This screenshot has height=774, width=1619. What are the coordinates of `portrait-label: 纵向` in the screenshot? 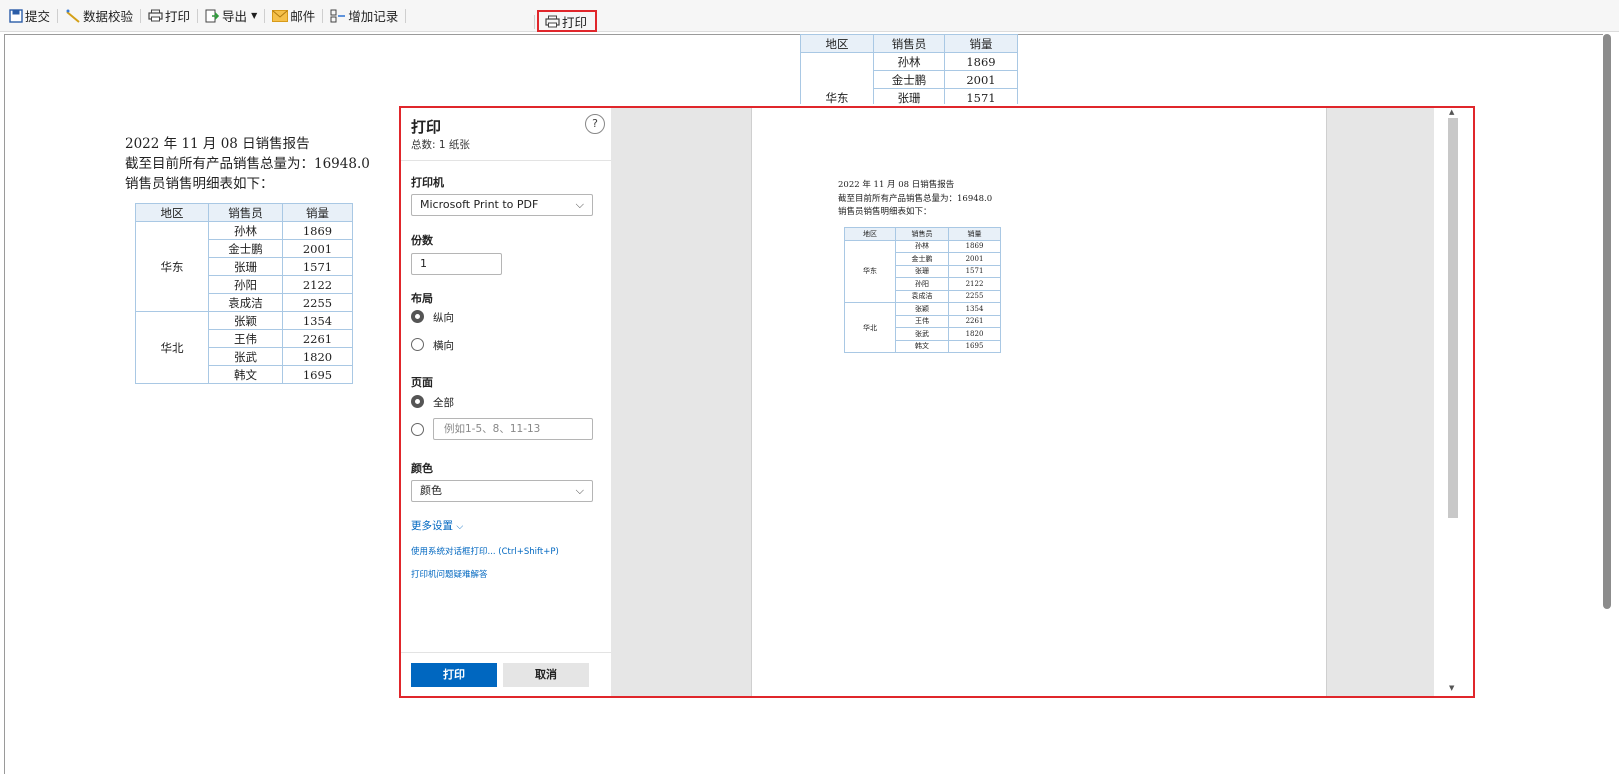 It's located at (443, 318).